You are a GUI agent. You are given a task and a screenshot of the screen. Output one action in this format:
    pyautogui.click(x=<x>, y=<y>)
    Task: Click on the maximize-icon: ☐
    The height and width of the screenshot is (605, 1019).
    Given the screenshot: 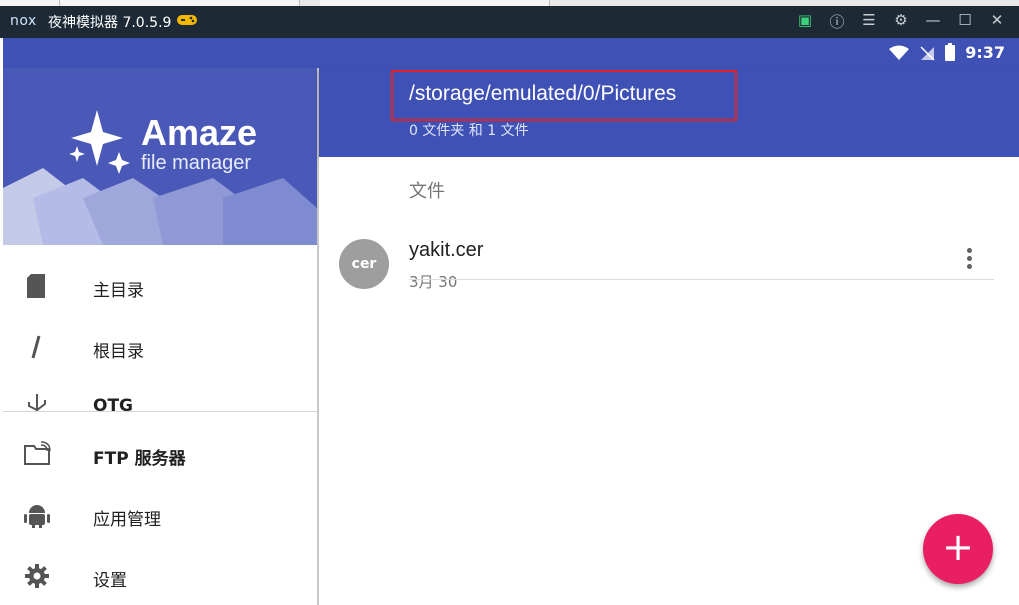 What is the action you would take?
    pyautogui.click(x=965, y=21)
    